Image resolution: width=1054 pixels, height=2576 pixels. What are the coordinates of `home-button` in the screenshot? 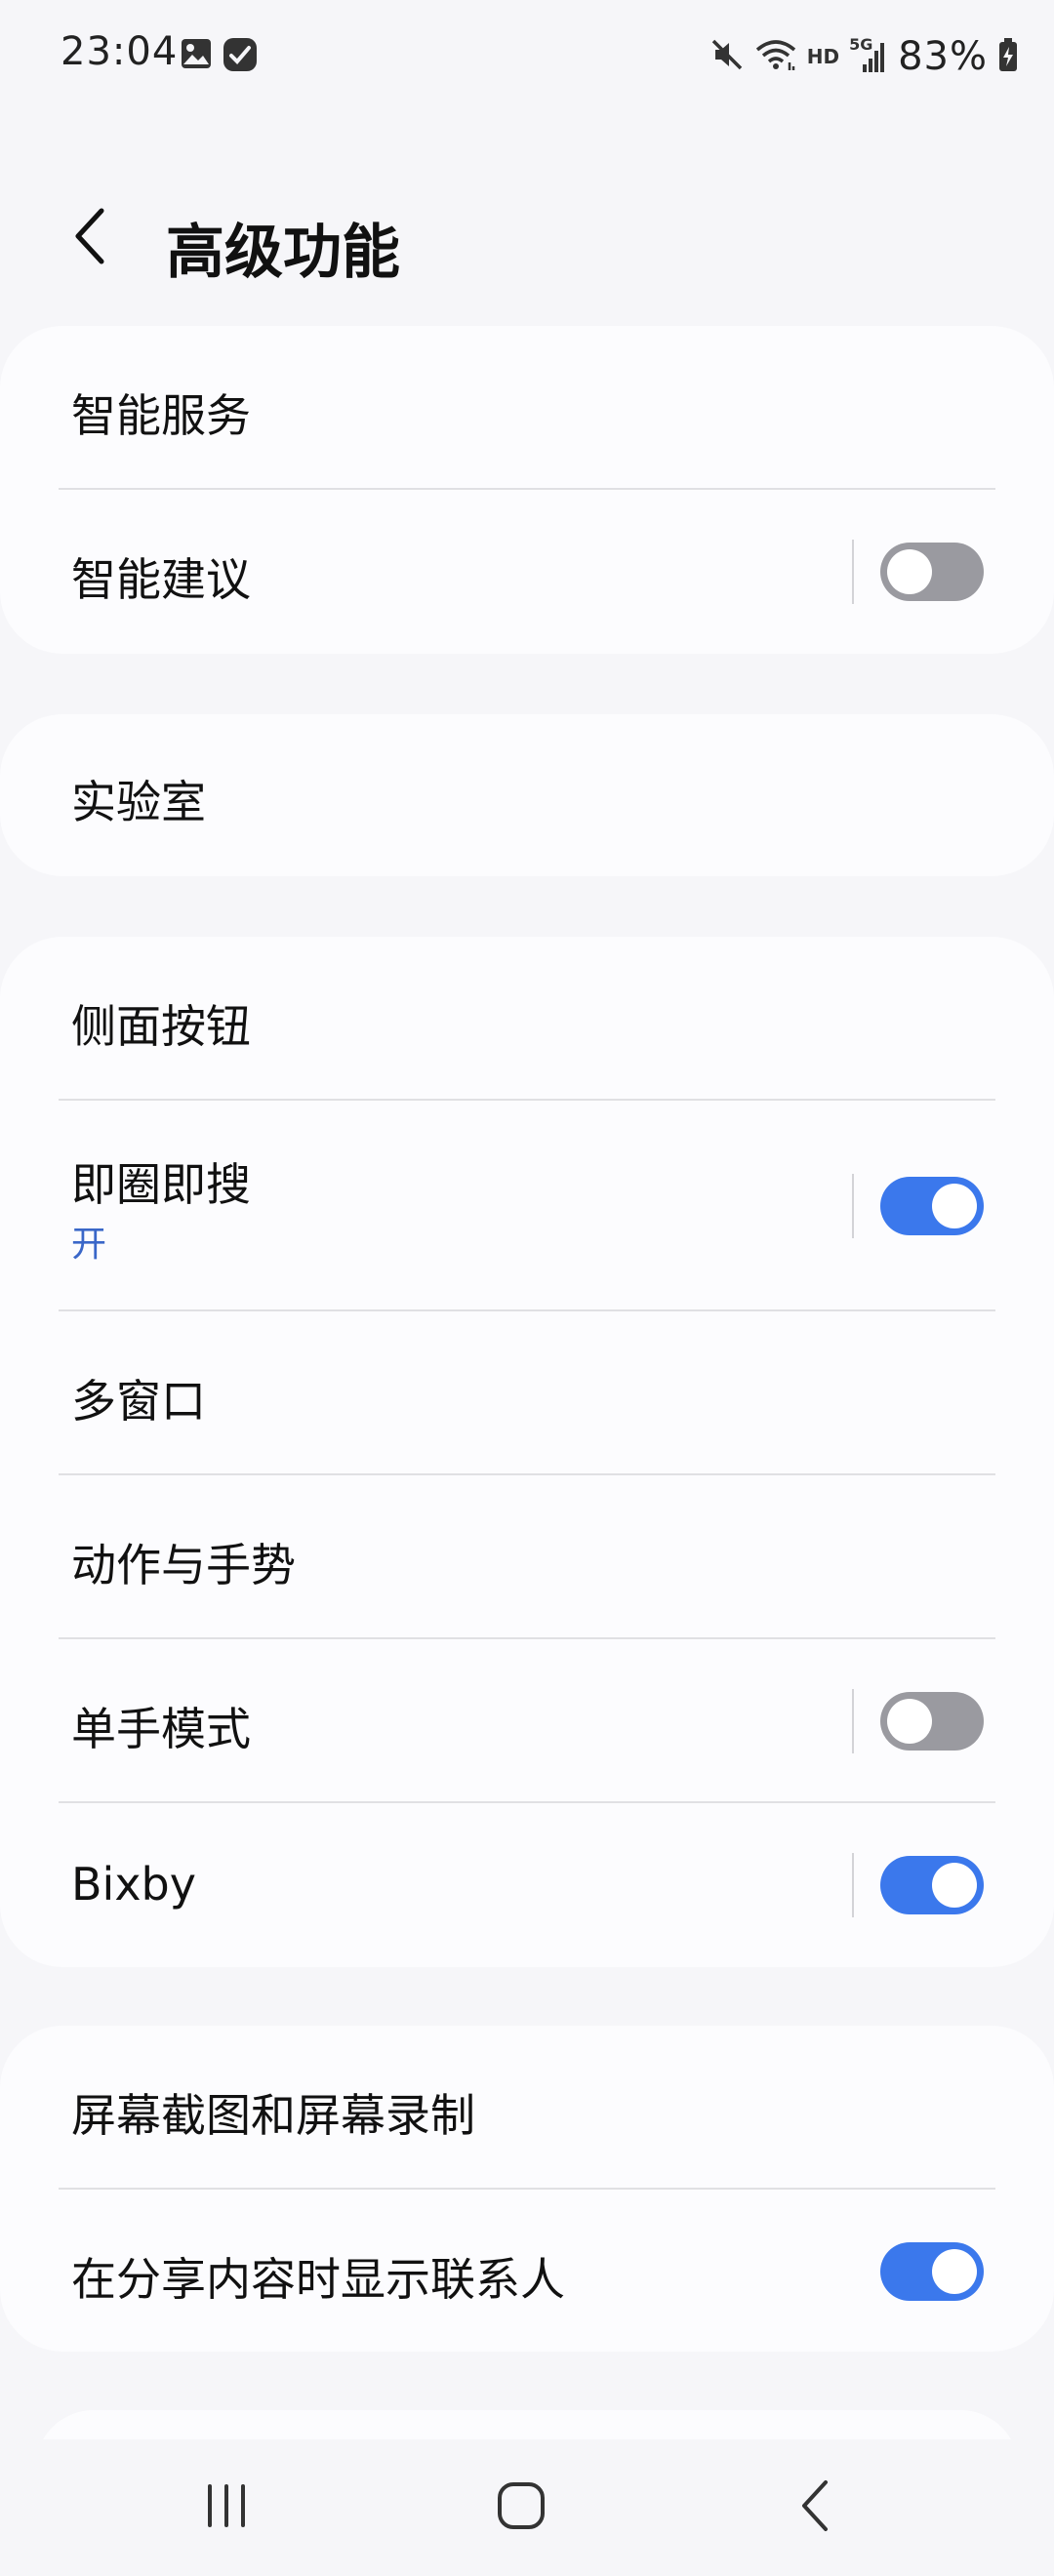 It's located at (521, 2508).